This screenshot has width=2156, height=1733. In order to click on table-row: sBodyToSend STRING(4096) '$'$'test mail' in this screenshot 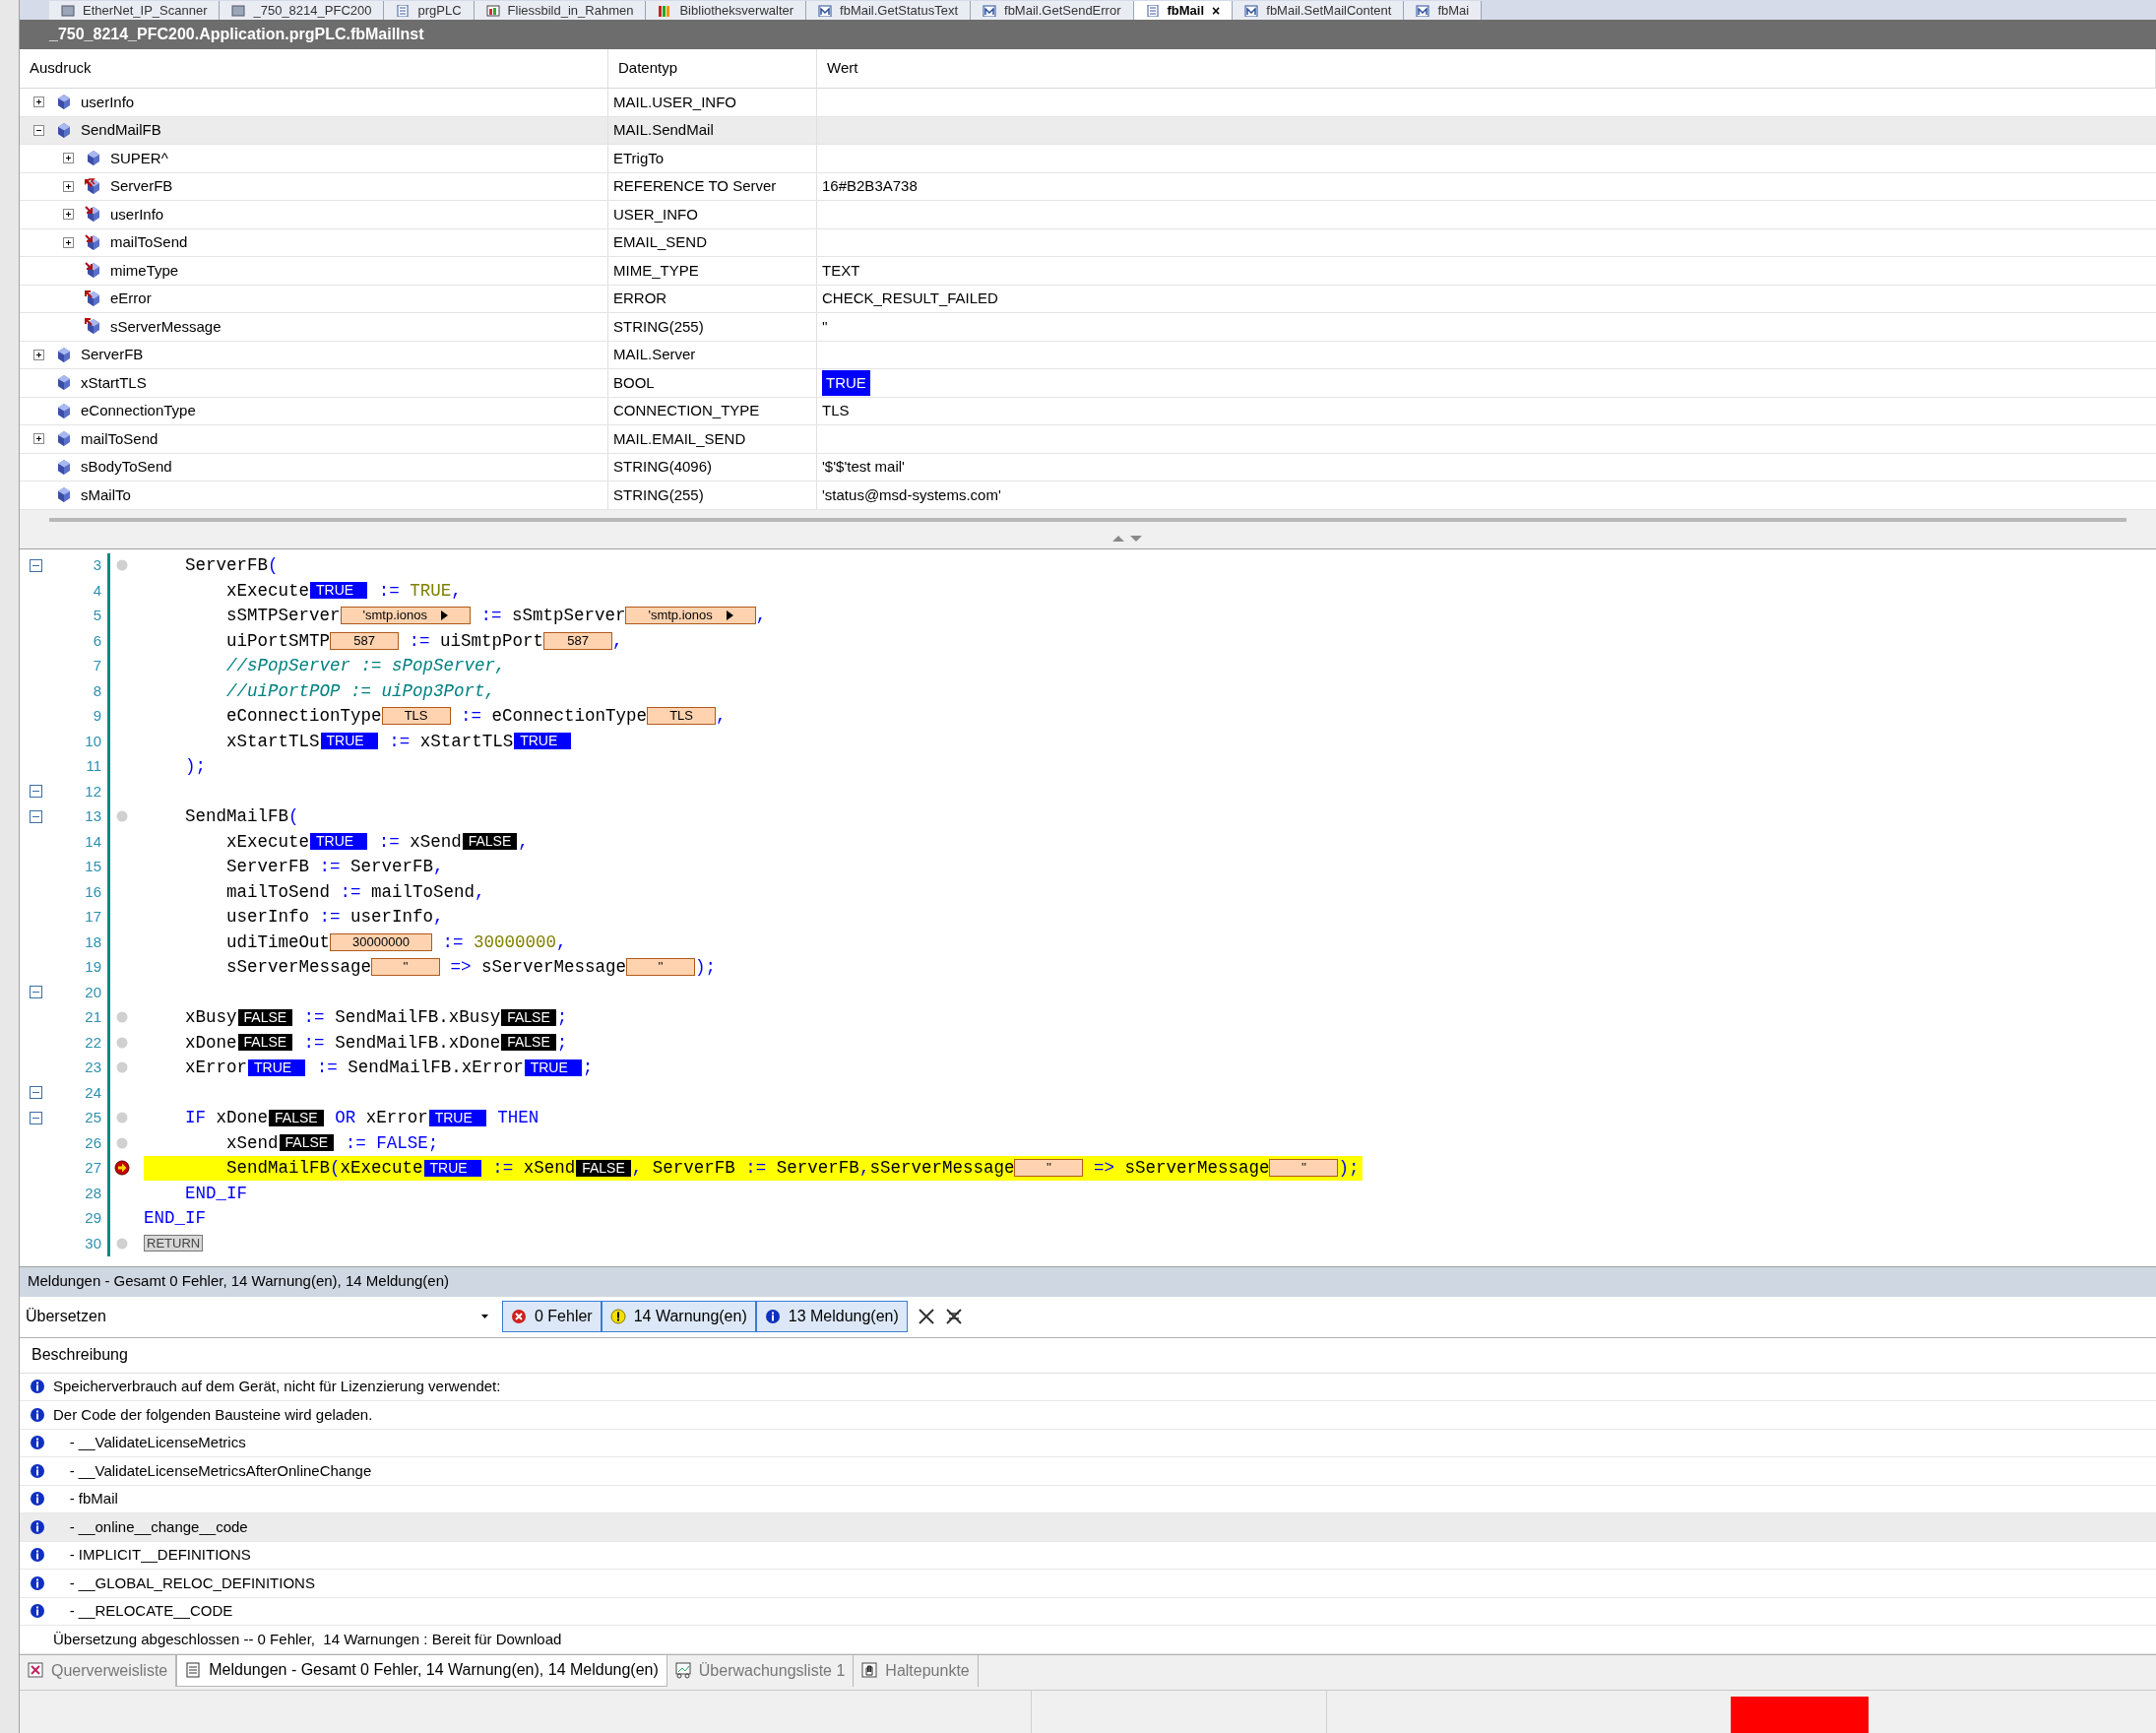, I will do `click(1088, 467)`.